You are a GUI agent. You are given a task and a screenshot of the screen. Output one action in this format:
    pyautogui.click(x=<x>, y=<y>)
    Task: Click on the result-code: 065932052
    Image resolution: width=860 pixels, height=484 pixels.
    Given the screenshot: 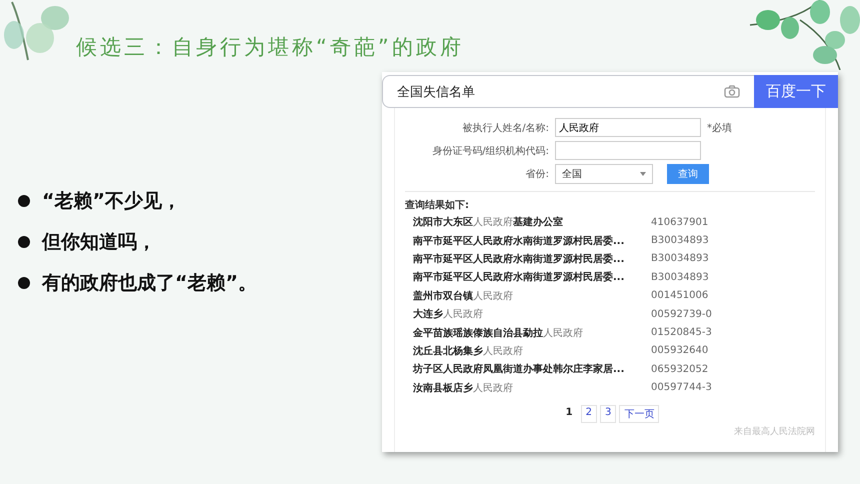 What is the action you would take?
    pyautogui.click(x=679, y=369)
    